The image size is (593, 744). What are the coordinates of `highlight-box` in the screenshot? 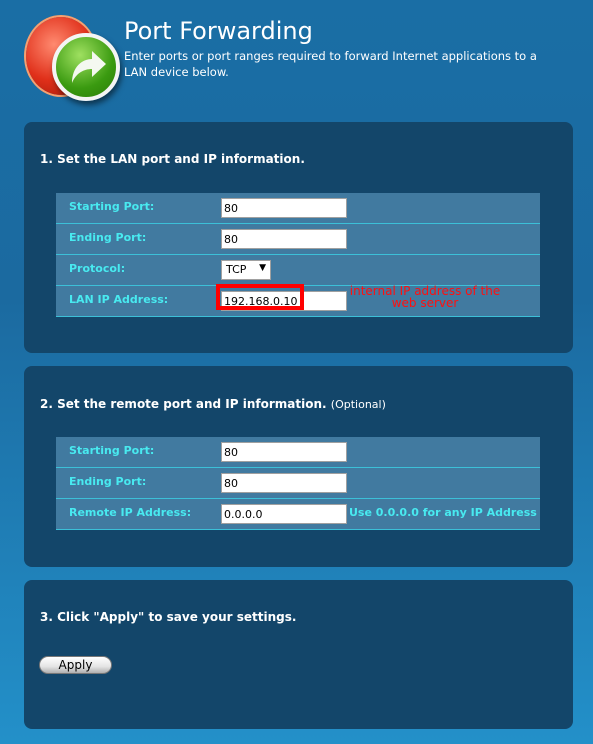 It's located at (260, 297).